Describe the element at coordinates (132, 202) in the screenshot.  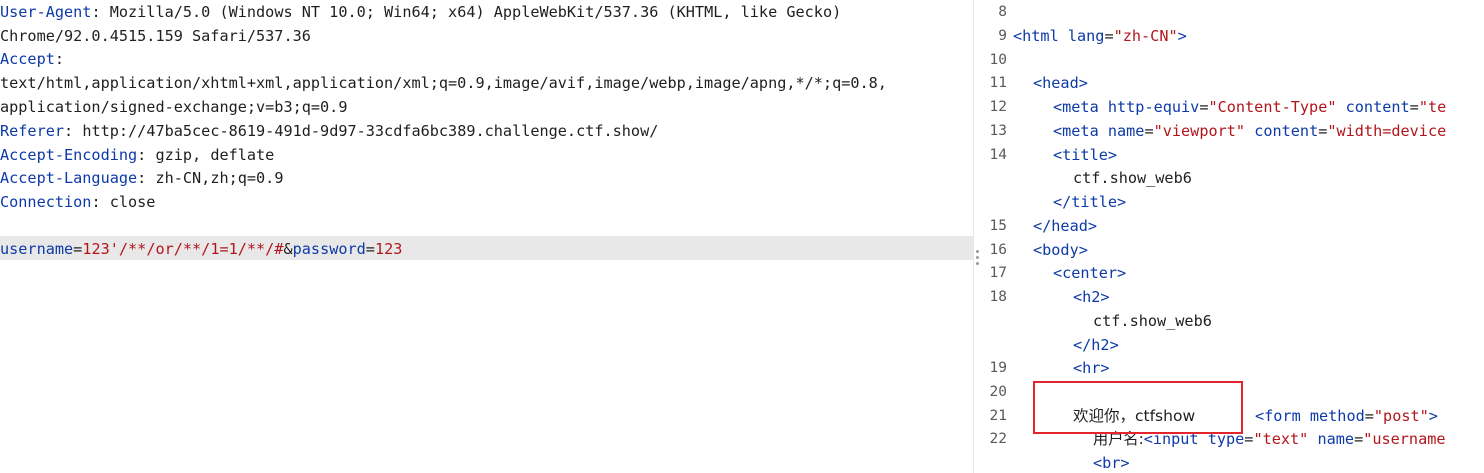
I see `header-value: close` at that location.